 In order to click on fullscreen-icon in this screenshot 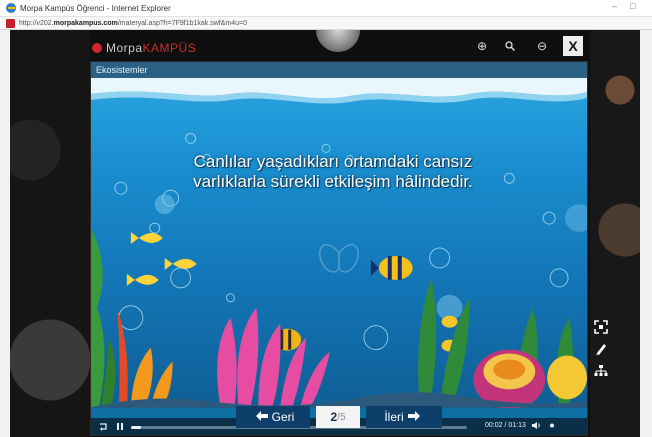, I will do `click(601, 329)`.